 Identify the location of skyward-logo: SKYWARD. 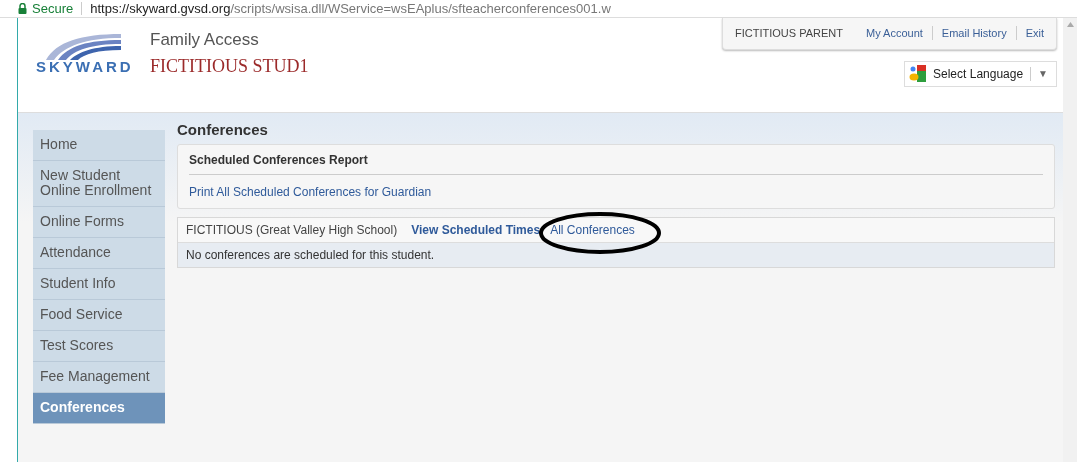
(86, 72).